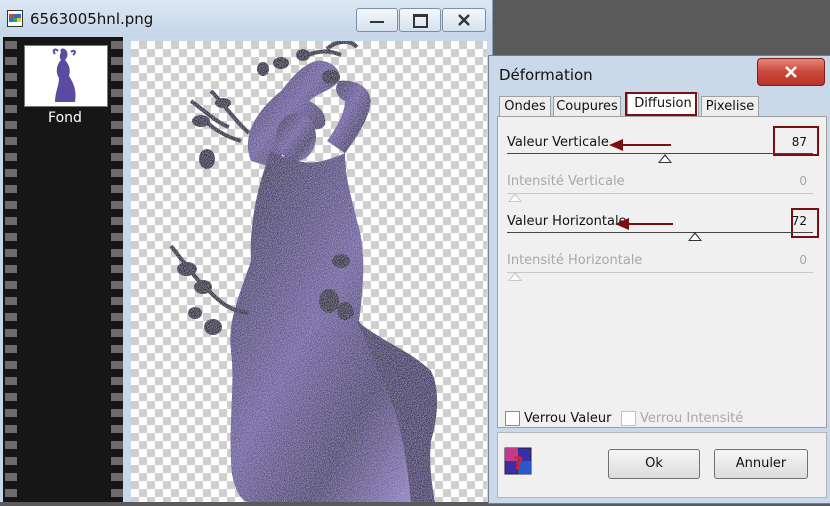  Describe the element at coordinates (692, 418) in the screenshot. I see `lock-intensity-label: Verrou Intensité` at that location.